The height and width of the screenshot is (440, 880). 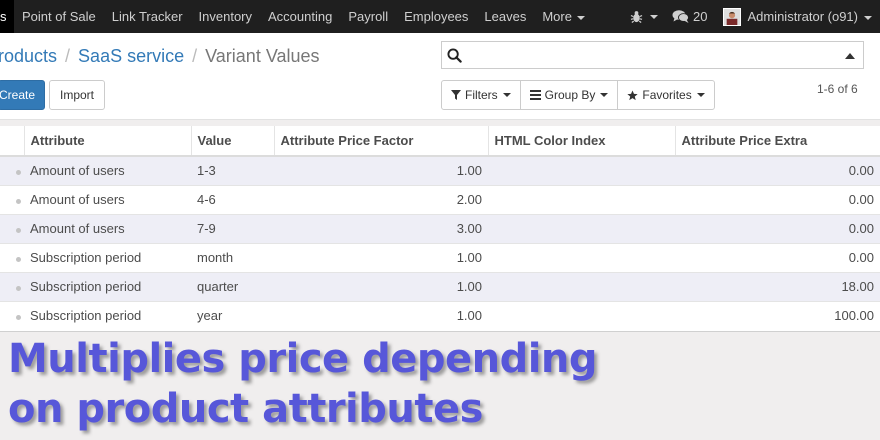 What do you see at coordinates (381, 228) in the screenshot?
I see `cell-price-factor: 3.00` at bounding box center [381, 228].